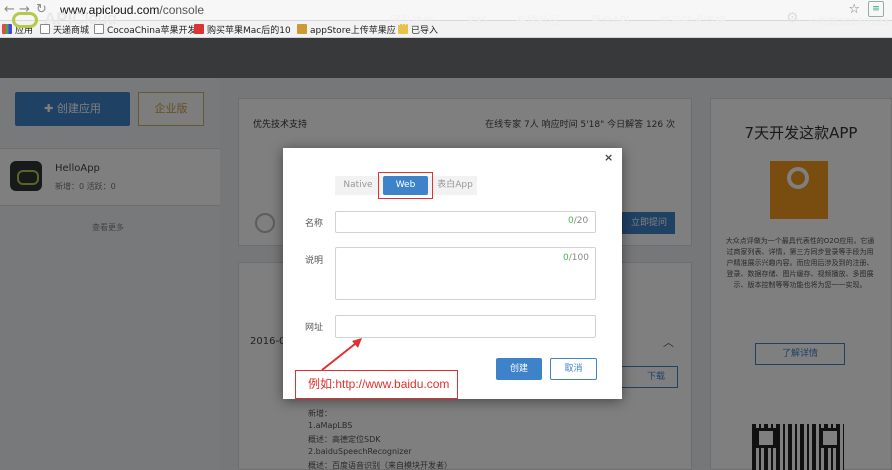  Describe the element at coordinates (465, 326) in the screenshot. I see `url-field` at that location.